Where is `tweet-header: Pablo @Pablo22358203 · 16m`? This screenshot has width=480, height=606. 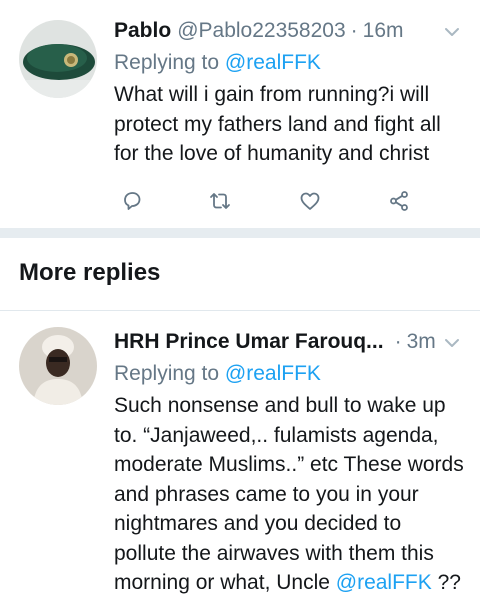 tweet-header: Pablo @Pablo22358203 · 16m is located at coordinates (290, 31).